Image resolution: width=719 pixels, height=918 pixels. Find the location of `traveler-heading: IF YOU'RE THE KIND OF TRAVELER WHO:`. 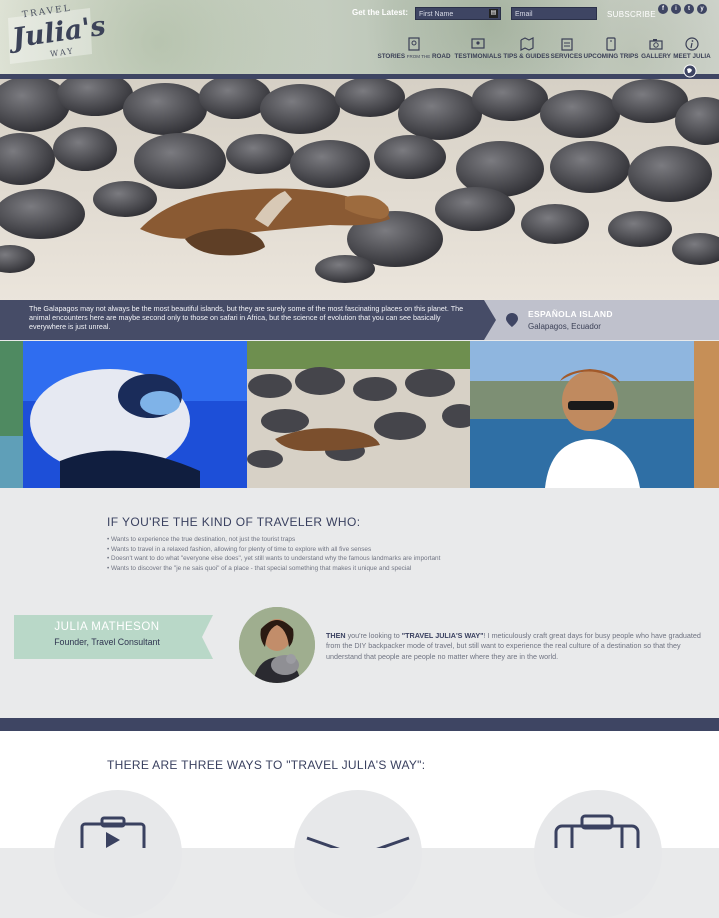

traveler-heading: IF YOU'RE THE KIND OF TRAVELER WHO: is located at coordinates (234, 522).